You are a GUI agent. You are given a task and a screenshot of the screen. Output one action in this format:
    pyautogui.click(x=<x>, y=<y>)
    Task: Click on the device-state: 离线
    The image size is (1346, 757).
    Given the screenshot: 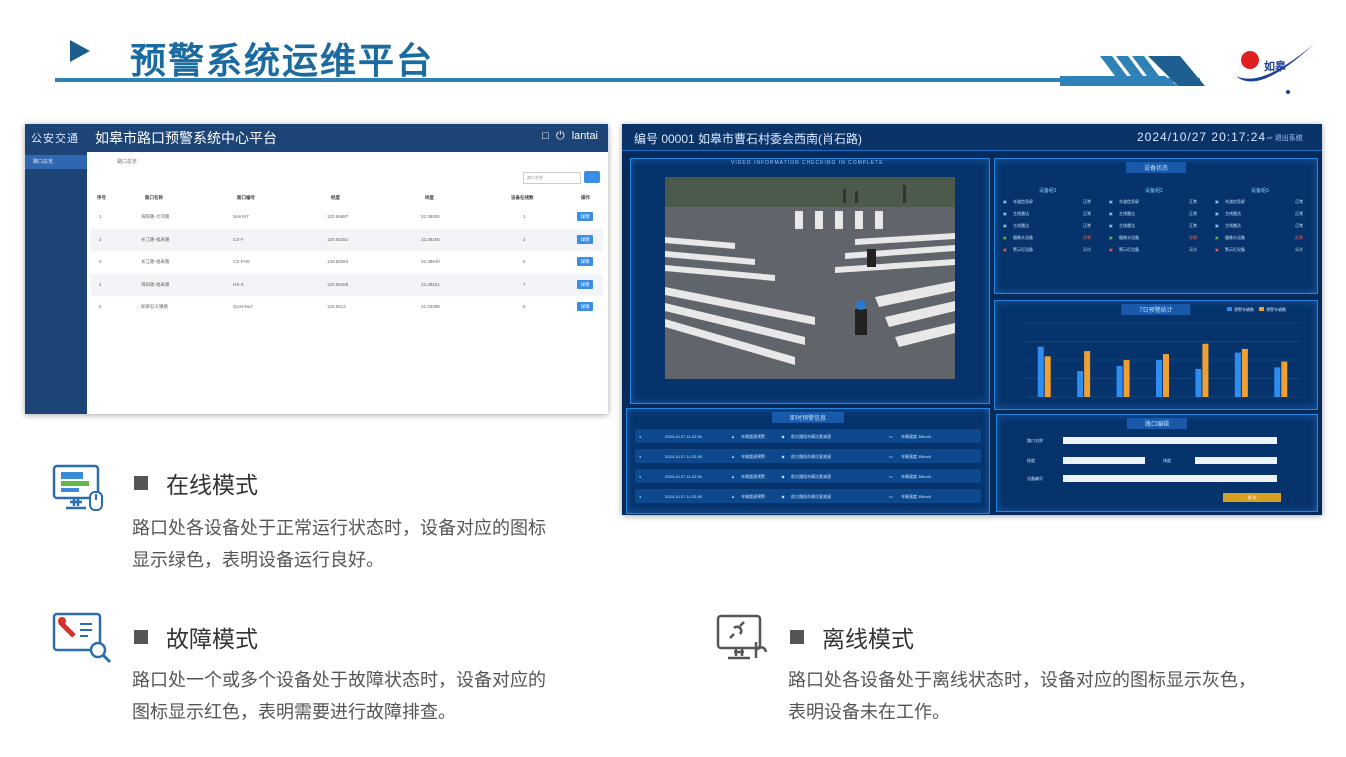 What is the action you would take?
    pyautogui.click(x=1299, y=249)
    